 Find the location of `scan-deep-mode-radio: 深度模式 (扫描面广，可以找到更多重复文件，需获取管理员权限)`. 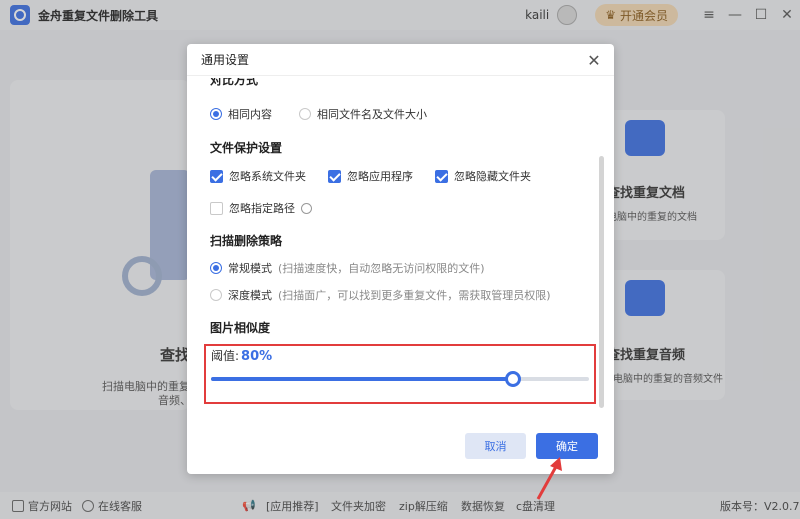

scan-deep-mode-radio: 深度模式 (扫描面广，可以找到更多重复文件，需获取管理员权限) is located at coordinates (380, 295).